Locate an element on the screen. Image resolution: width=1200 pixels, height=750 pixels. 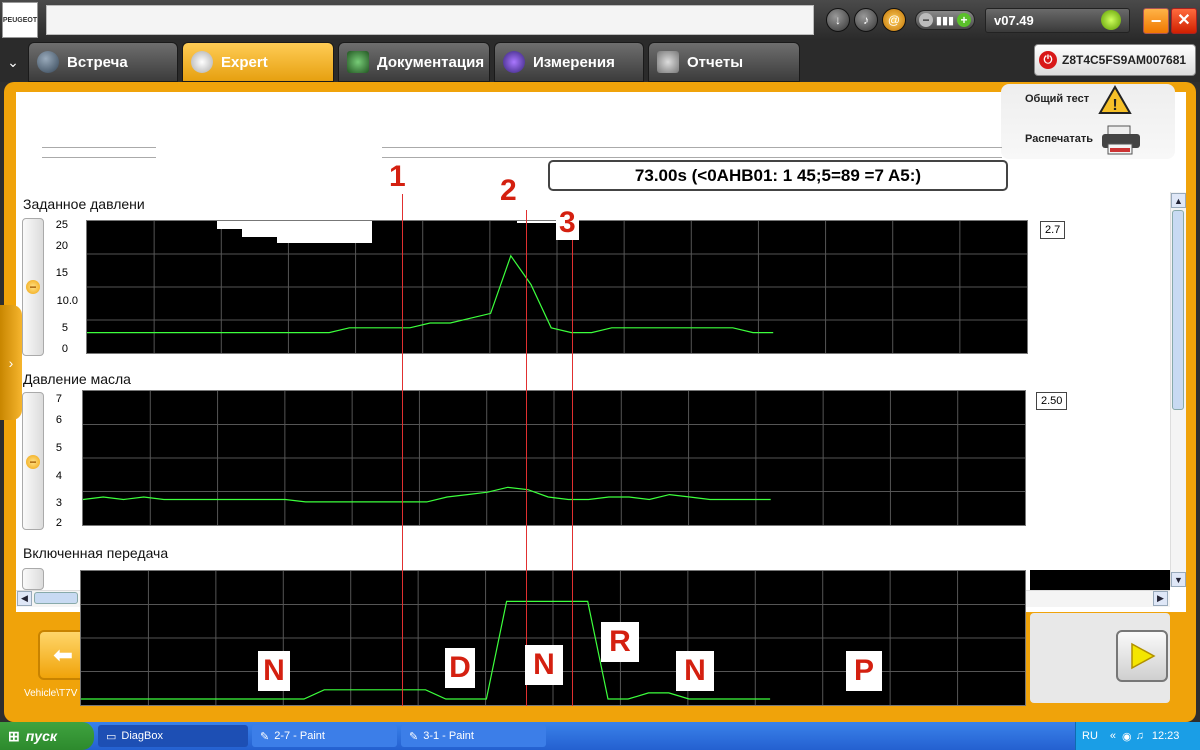
volume-level-icon: ▮▮▮ is located at coordinates (945, 20).